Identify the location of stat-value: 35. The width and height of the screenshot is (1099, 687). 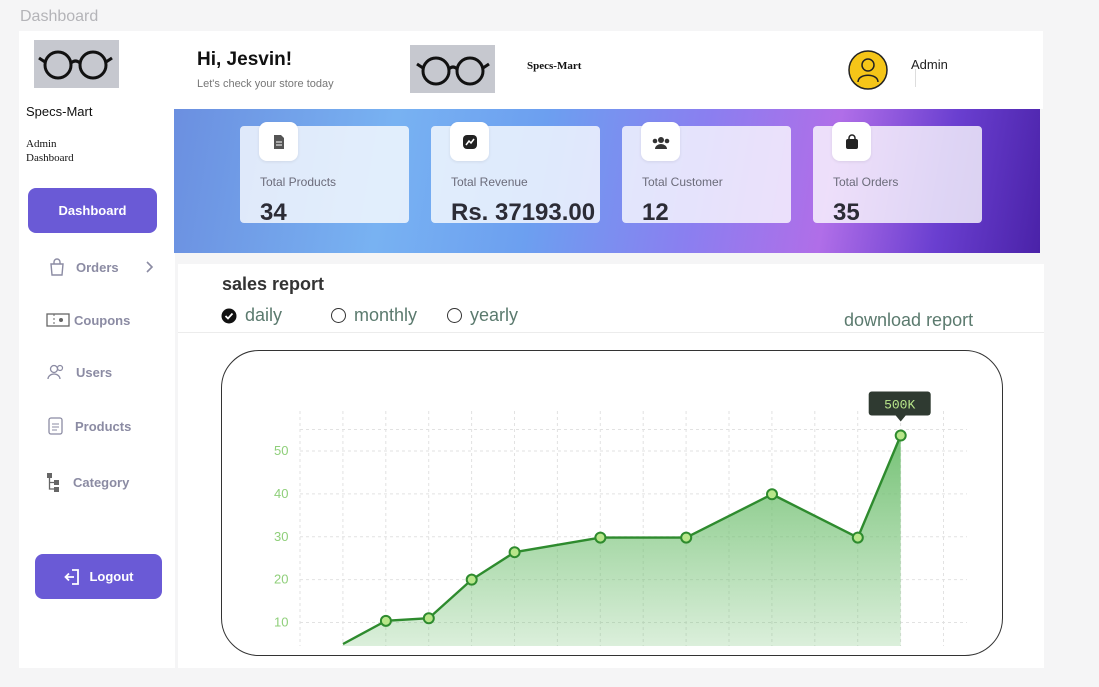
(846, 212).